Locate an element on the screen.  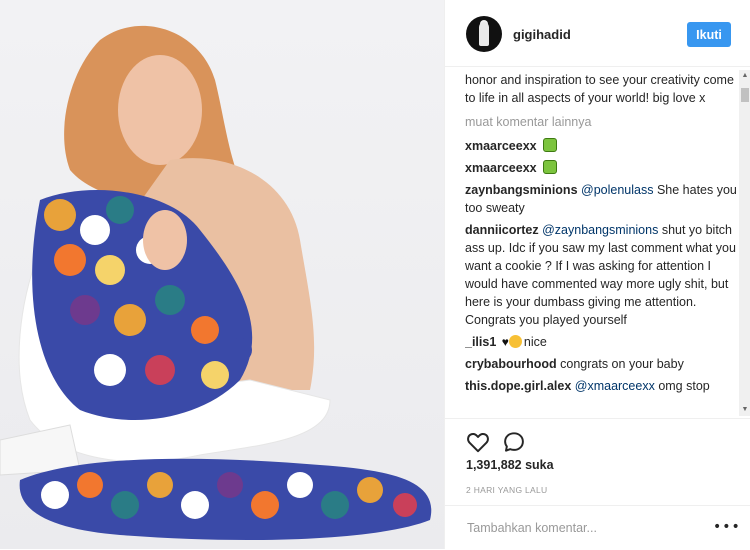
comment-username: danniicortez is located at coordinates (502, 230).